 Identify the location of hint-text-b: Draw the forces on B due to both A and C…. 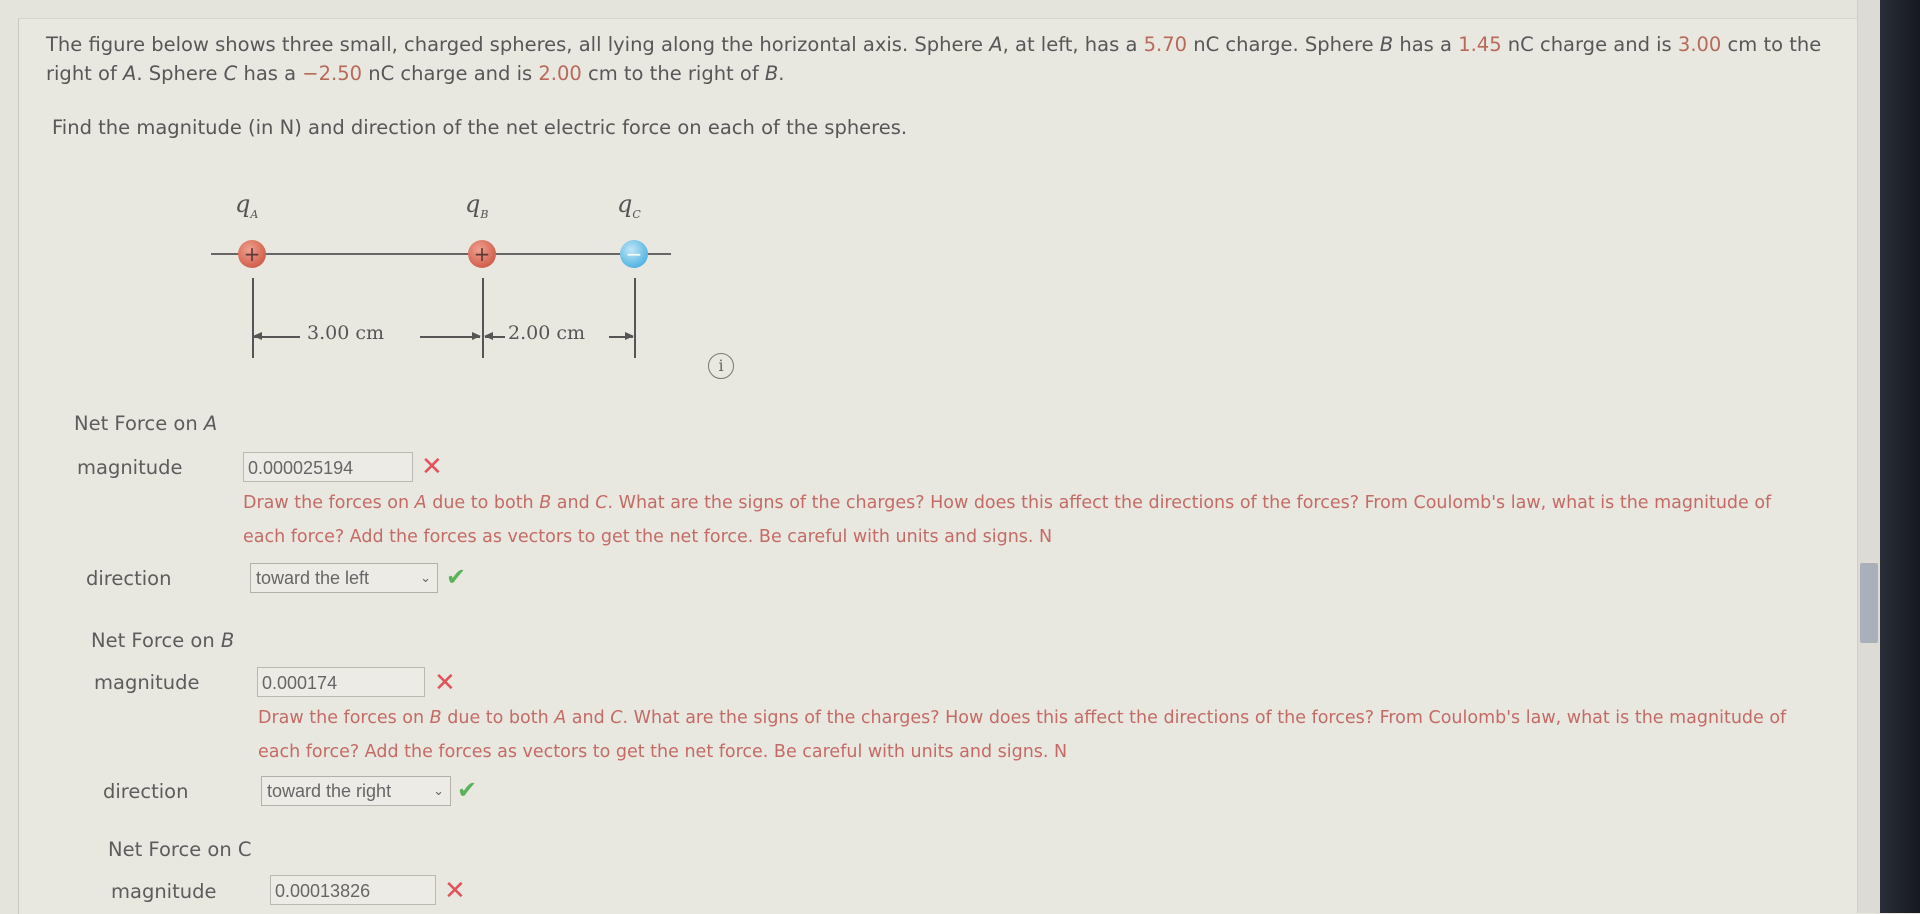
(1038, 735).